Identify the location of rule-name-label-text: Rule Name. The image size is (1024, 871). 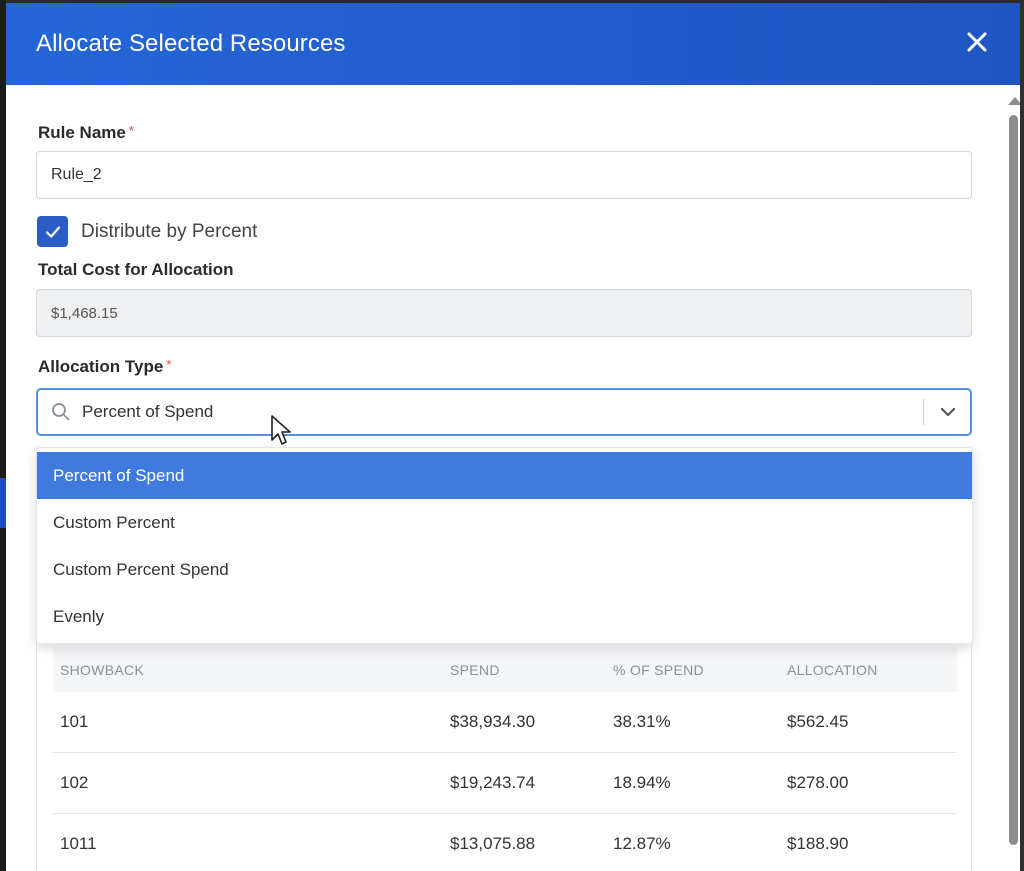
(82, 132).